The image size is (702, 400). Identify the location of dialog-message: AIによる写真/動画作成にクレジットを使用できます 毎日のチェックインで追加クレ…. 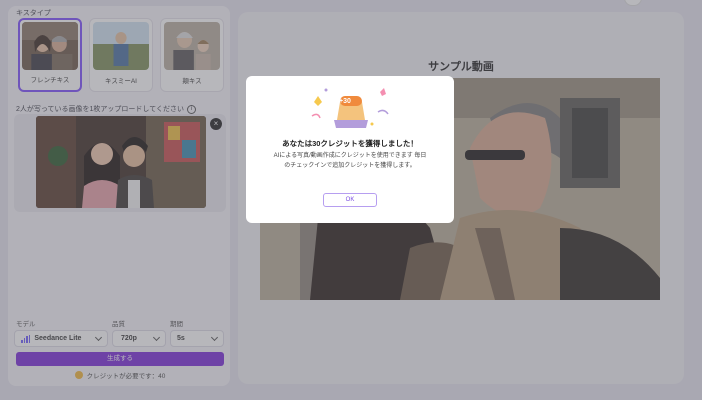
(350, 161).